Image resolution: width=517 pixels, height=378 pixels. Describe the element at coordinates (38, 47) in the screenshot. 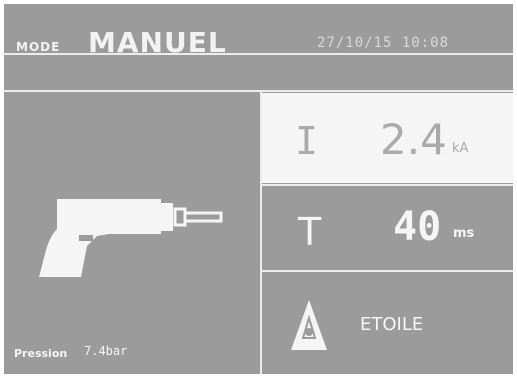

I see `mode-label: MODE` at that location.